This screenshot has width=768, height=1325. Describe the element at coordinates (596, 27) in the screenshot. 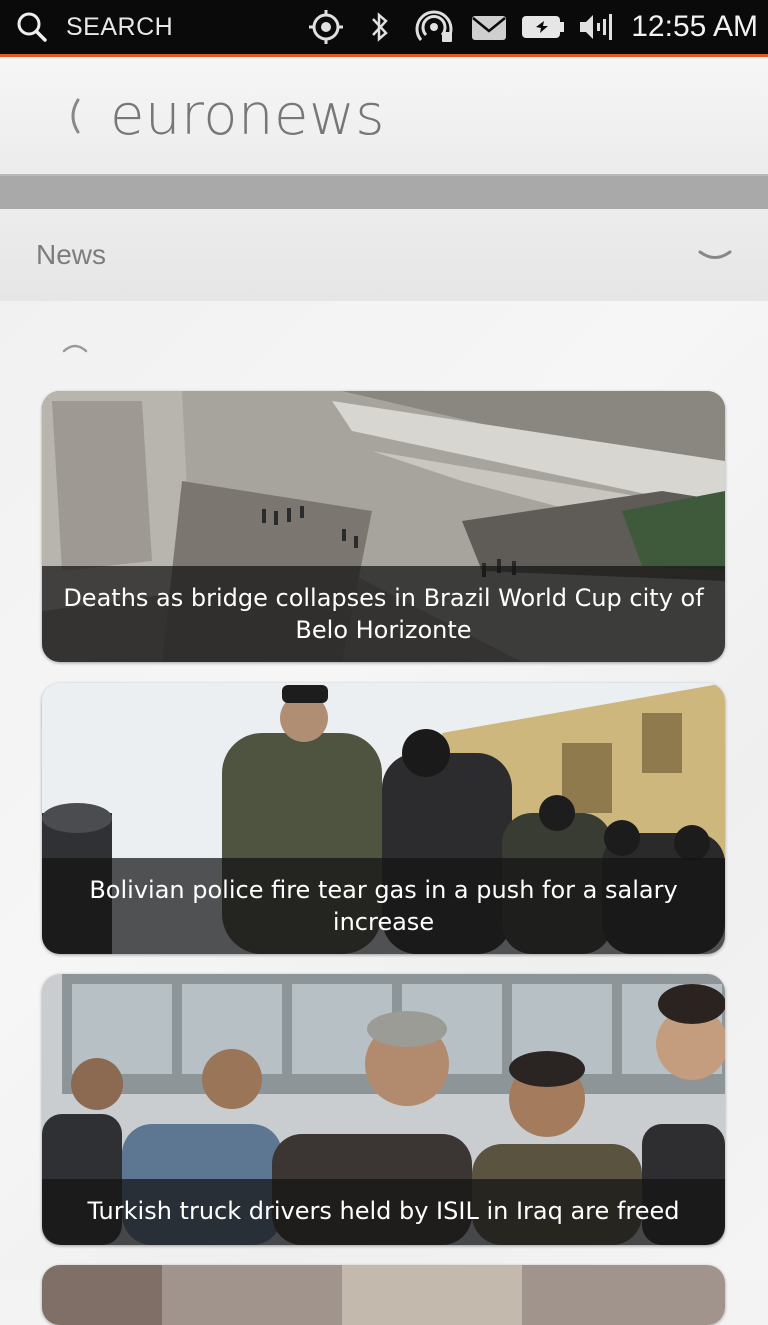

I see `volume-icon` at that location.